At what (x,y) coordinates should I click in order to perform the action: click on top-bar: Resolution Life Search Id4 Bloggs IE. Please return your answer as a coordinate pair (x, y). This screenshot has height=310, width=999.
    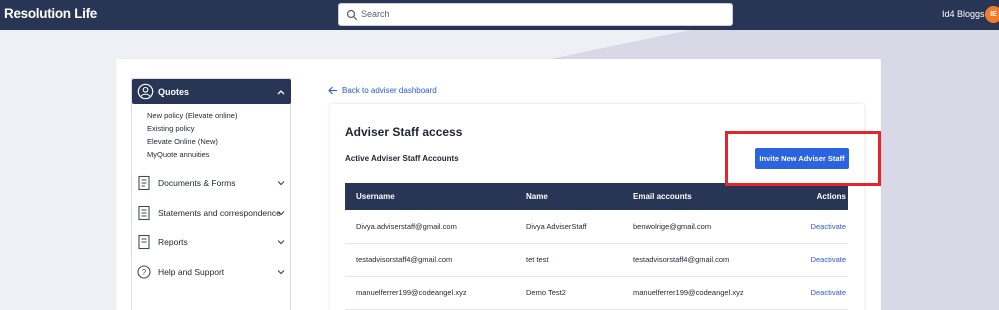
    Looking at the image, I should click on (499, 15).